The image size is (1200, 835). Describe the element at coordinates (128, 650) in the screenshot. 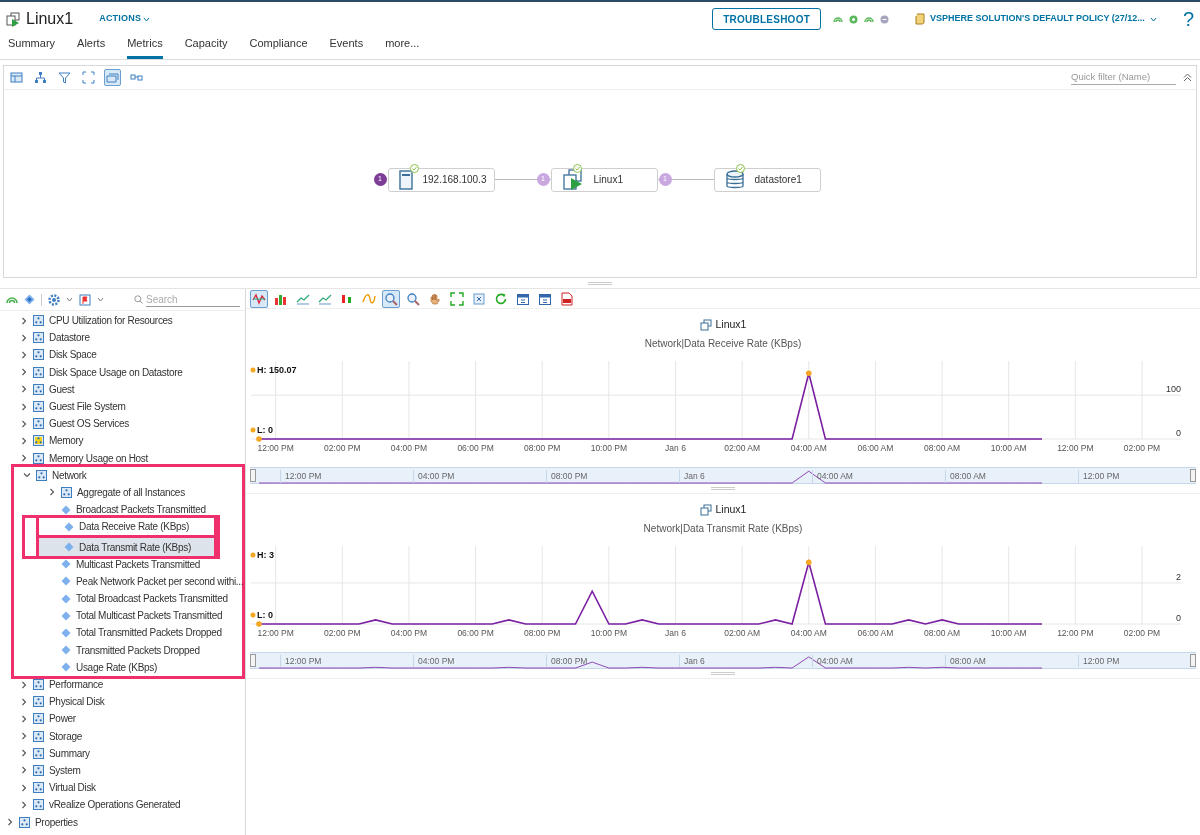

I see `tree-item: Transmitted Packets Dropped` at that location.